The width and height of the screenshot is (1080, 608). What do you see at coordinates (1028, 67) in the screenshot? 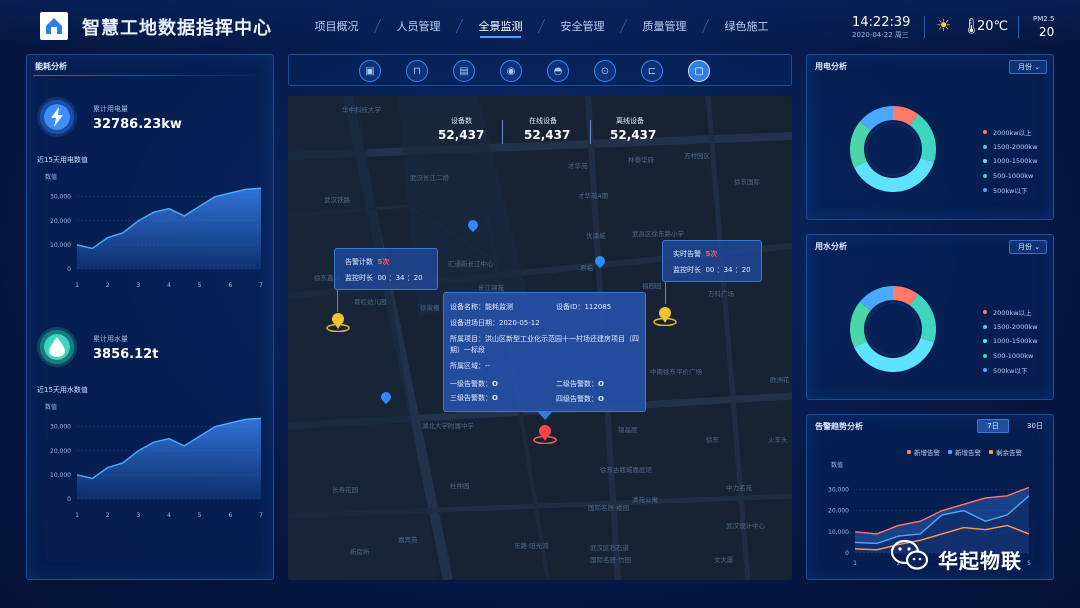
I see `electric-period-select: 月份 ⌄` at bounding box center [1028, 67].